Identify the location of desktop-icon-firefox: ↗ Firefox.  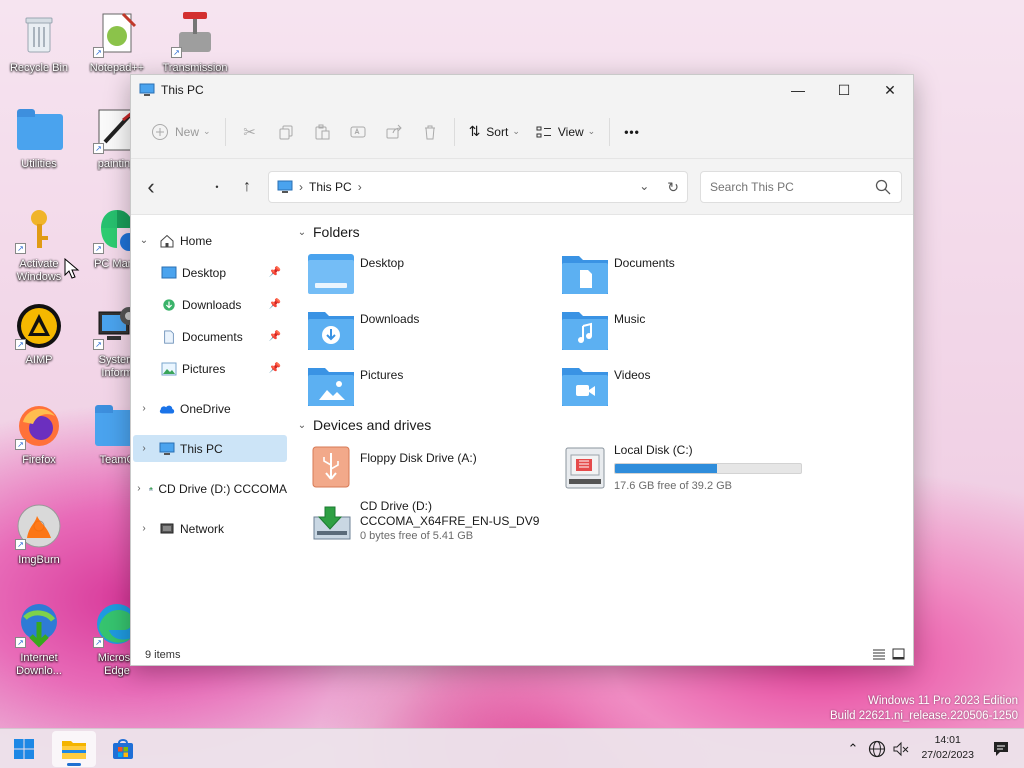
(39, 434).